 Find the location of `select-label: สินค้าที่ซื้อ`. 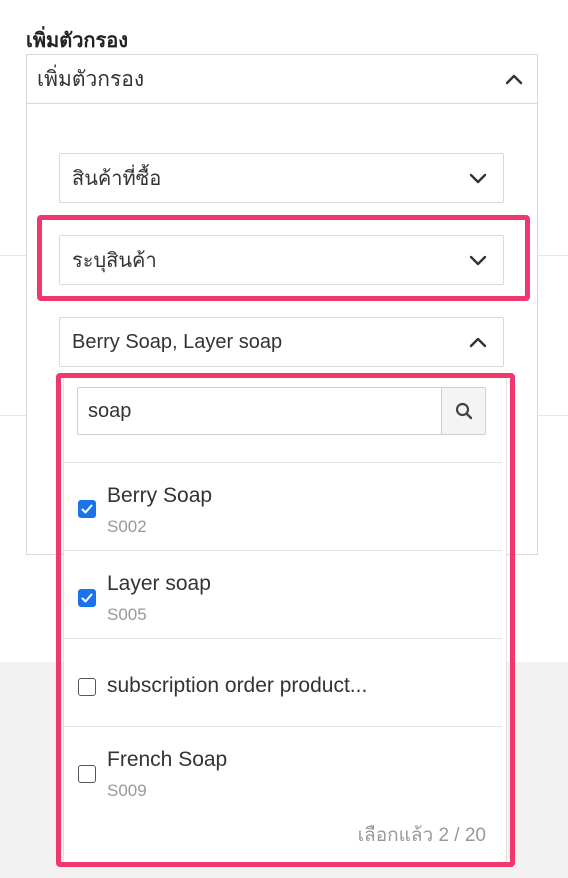

select-label: สินค้าที่ซื้อ is located at coordinates (117, 179).